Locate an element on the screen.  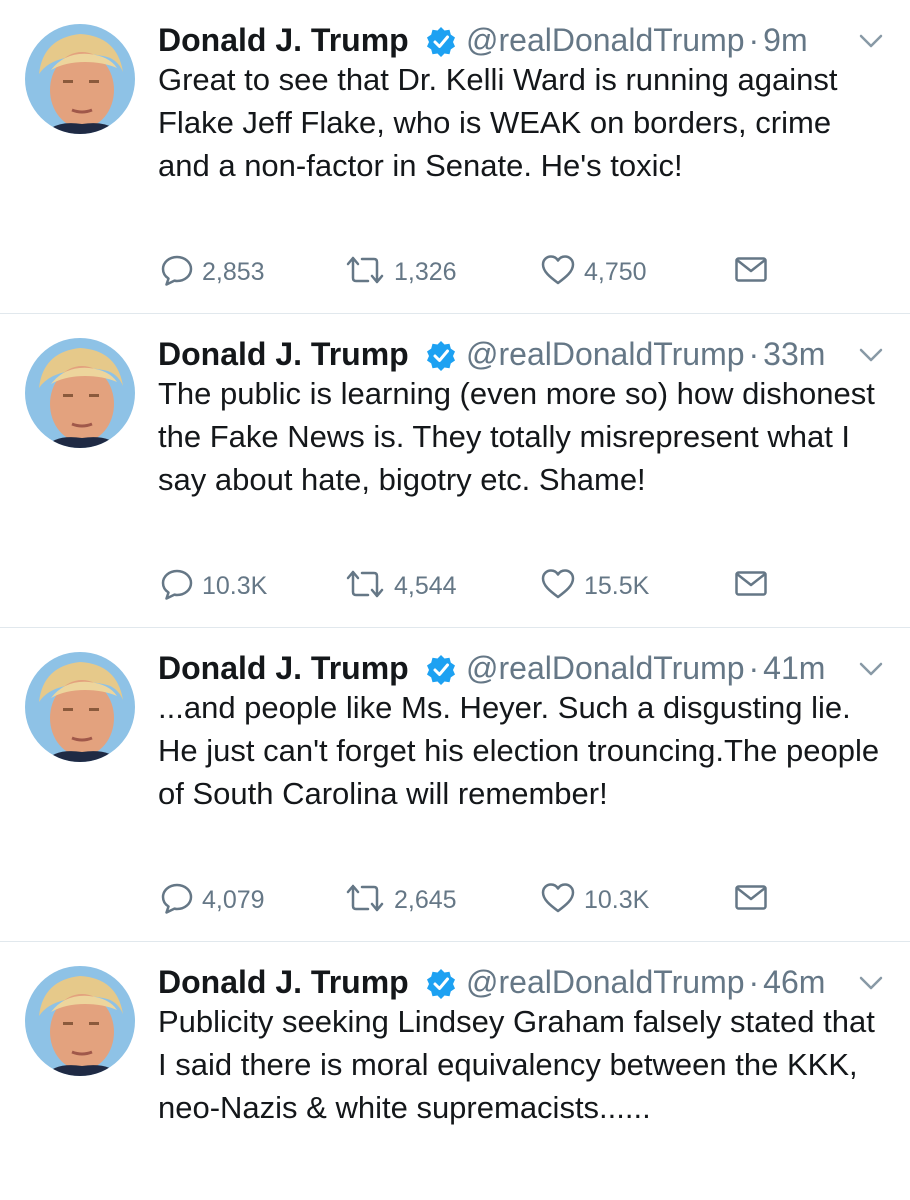
like-count: 15.5K is located at coordinates (617, 585).